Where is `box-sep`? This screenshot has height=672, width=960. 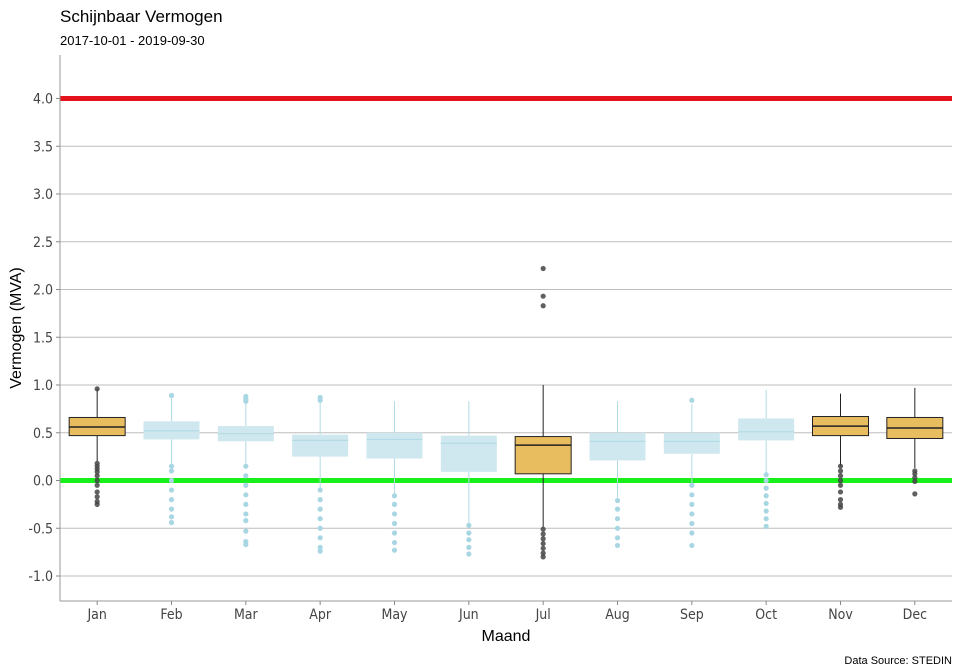 box-sep is located at coordinates (691, 473).